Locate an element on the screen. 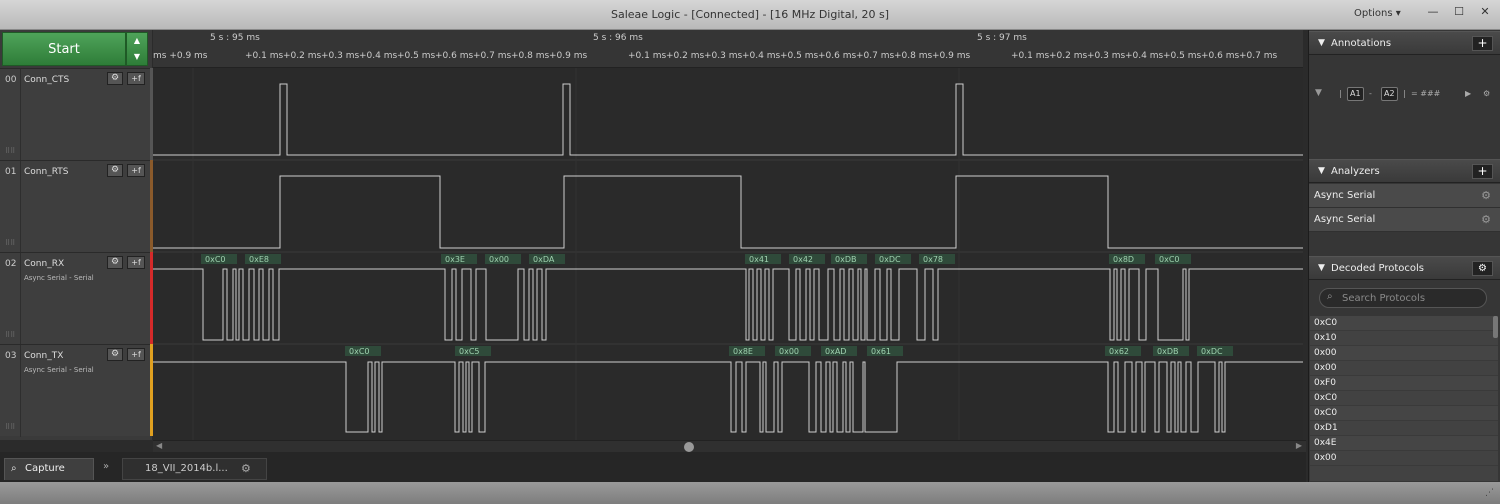  add-analyzer-button: + is located at coordinates (1482, 171).